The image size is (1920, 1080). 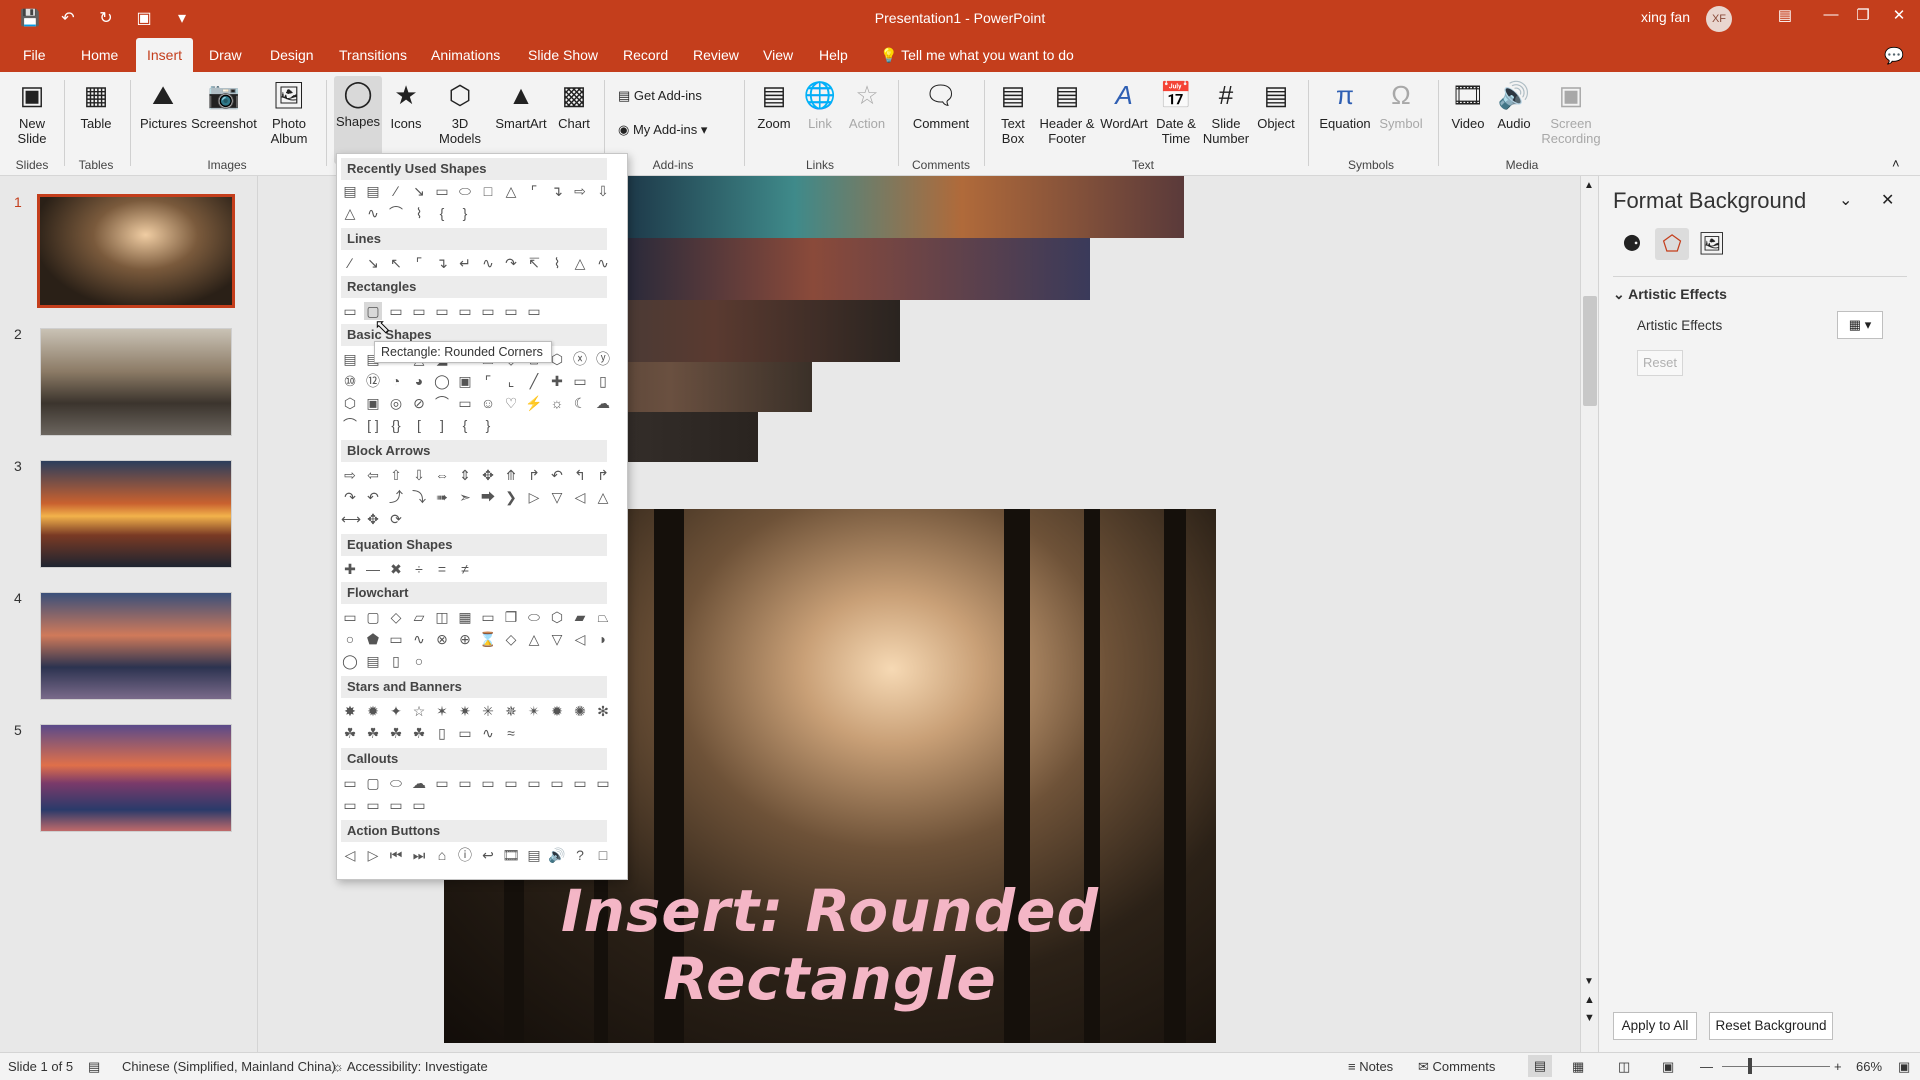 I want to click on zoom-in-icon: +, so click(x=1838, y=1066).